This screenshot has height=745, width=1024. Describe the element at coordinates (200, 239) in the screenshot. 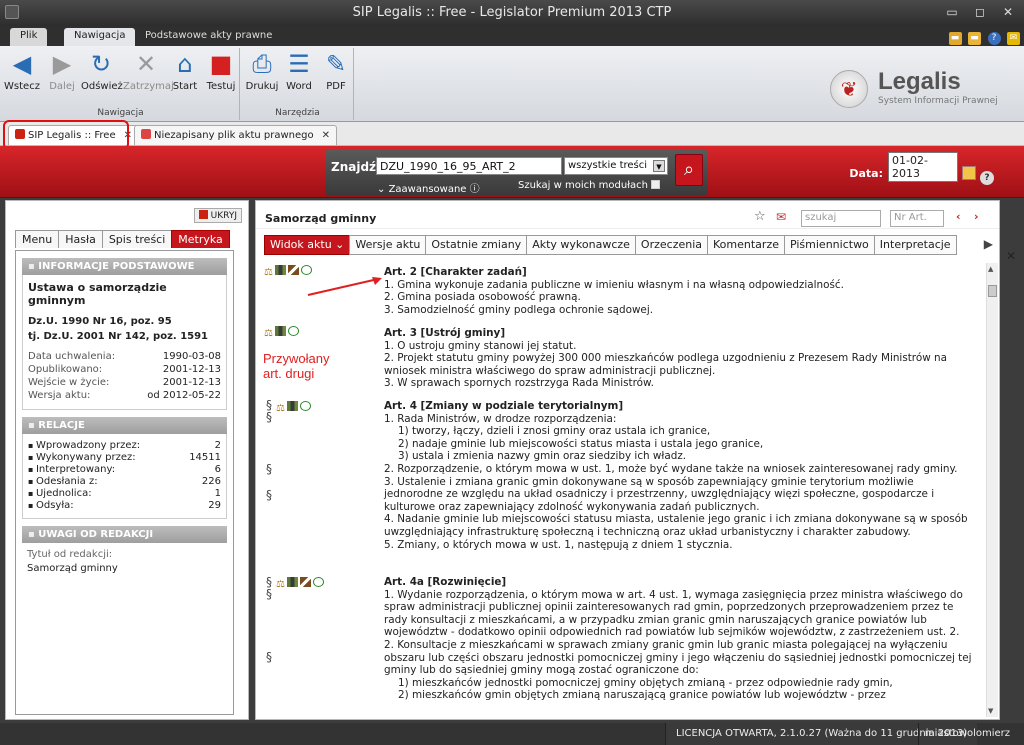

I see `sidebar-tab-metryka: Metryka` at that location.